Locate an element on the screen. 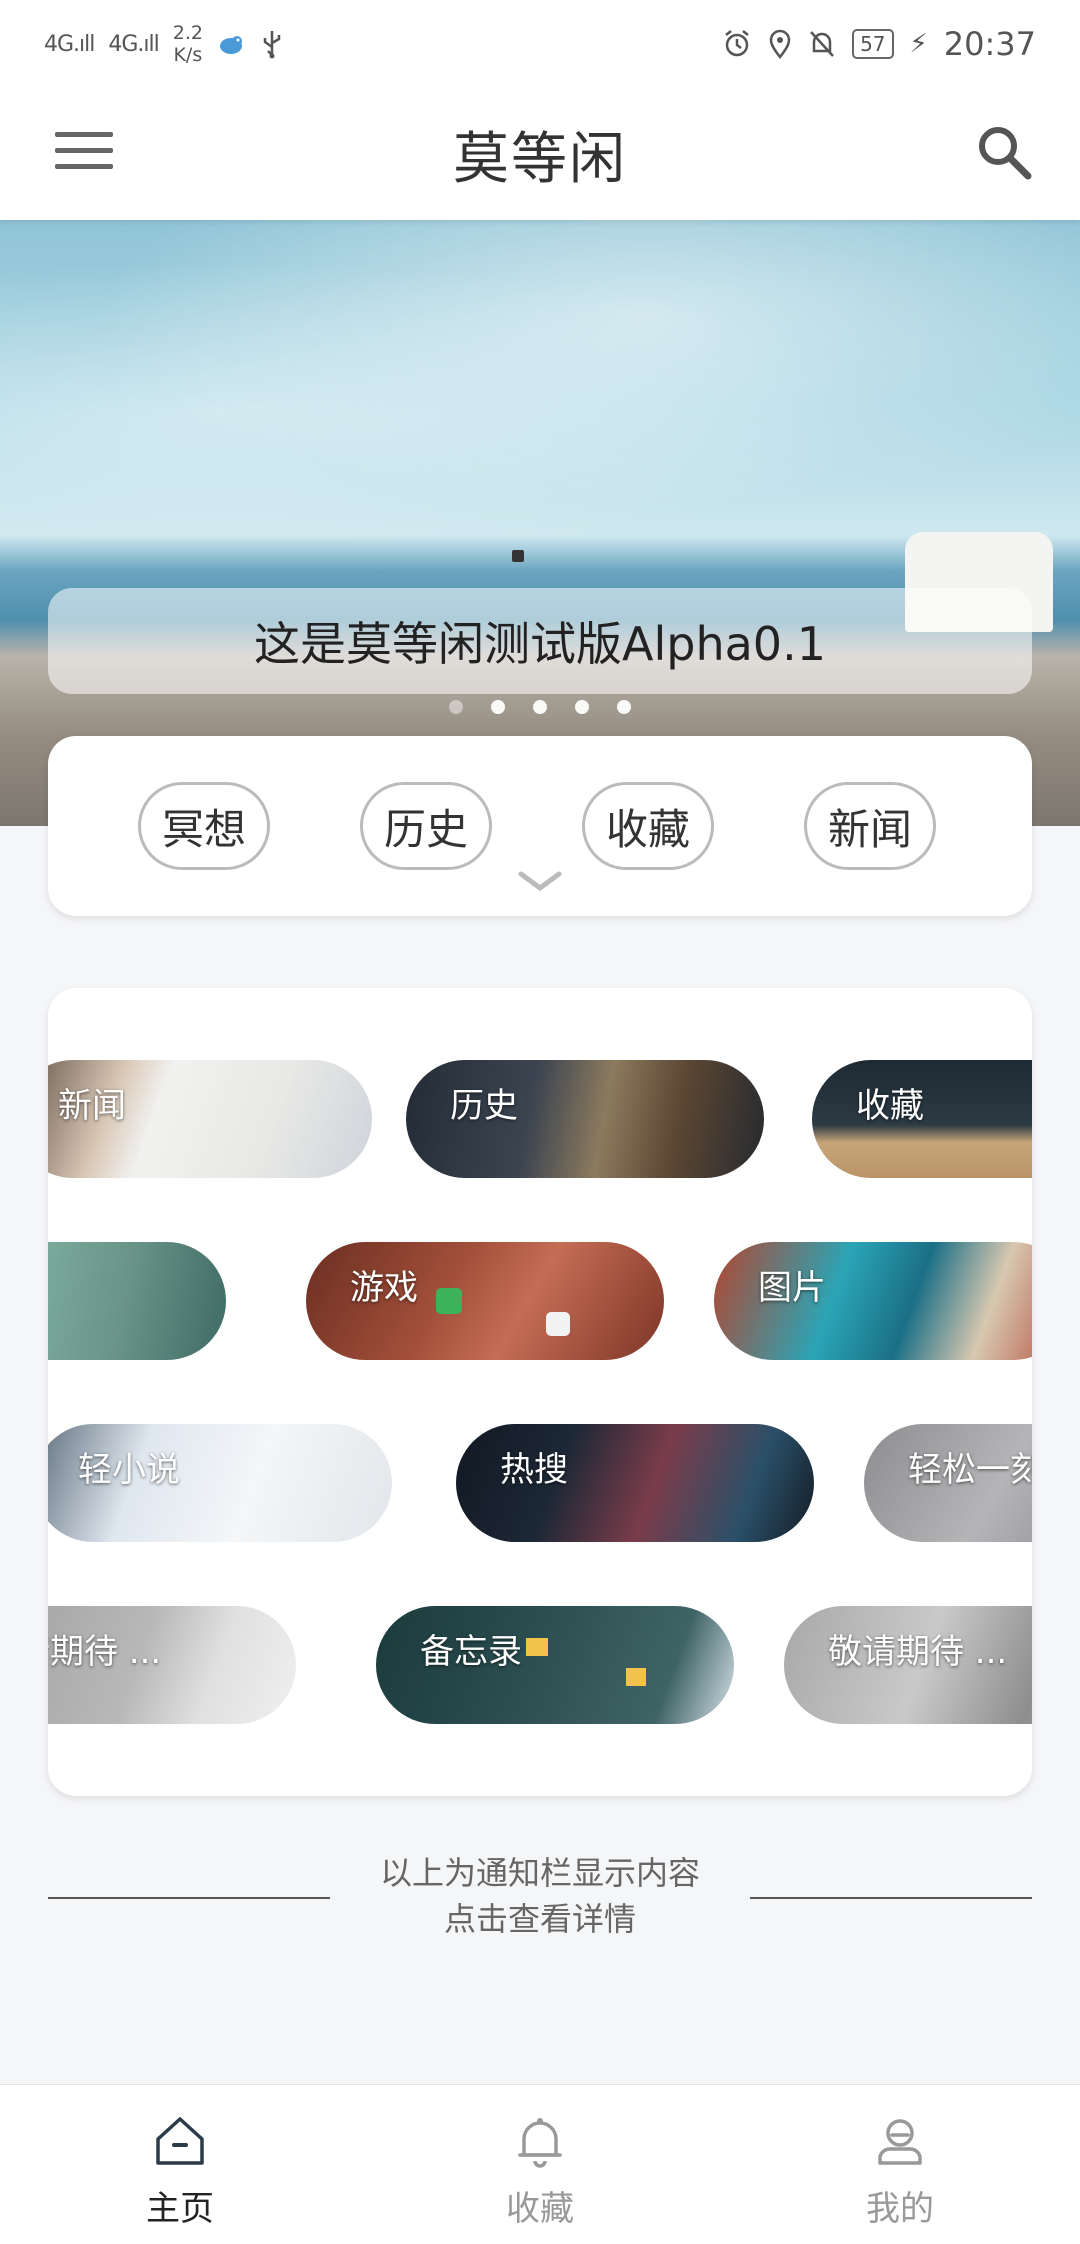  tile-favorites: 收藏 is located at coordinates (922, 1119).